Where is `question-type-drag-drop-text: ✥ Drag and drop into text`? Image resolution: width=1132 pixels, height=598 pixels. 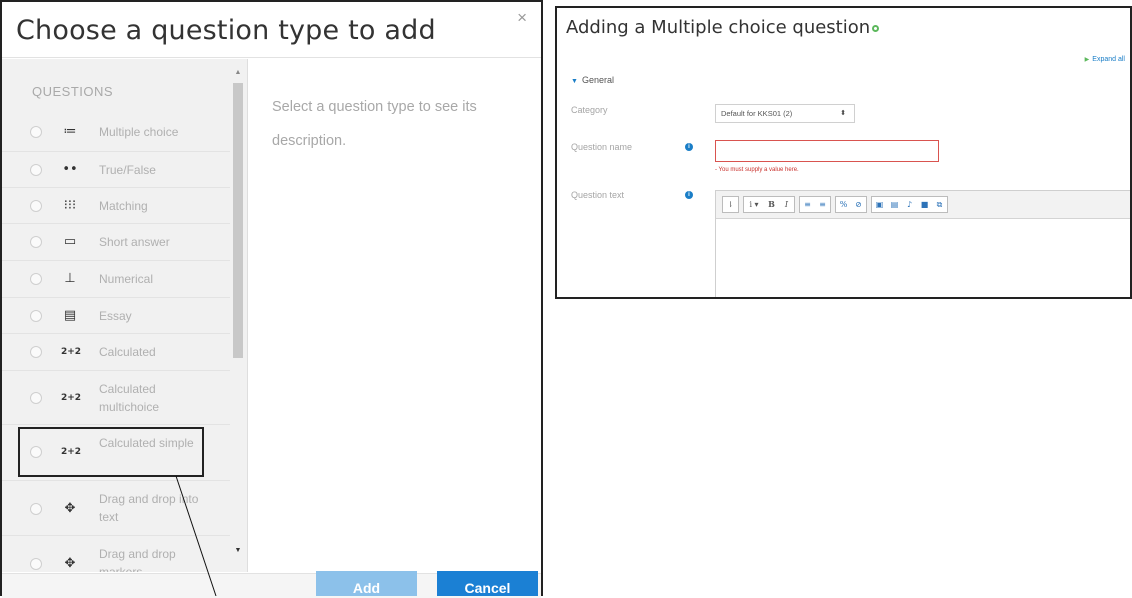 question-type-drag-drop-text: ✥ Drag and drop into text is located at coordinates (116, 507).